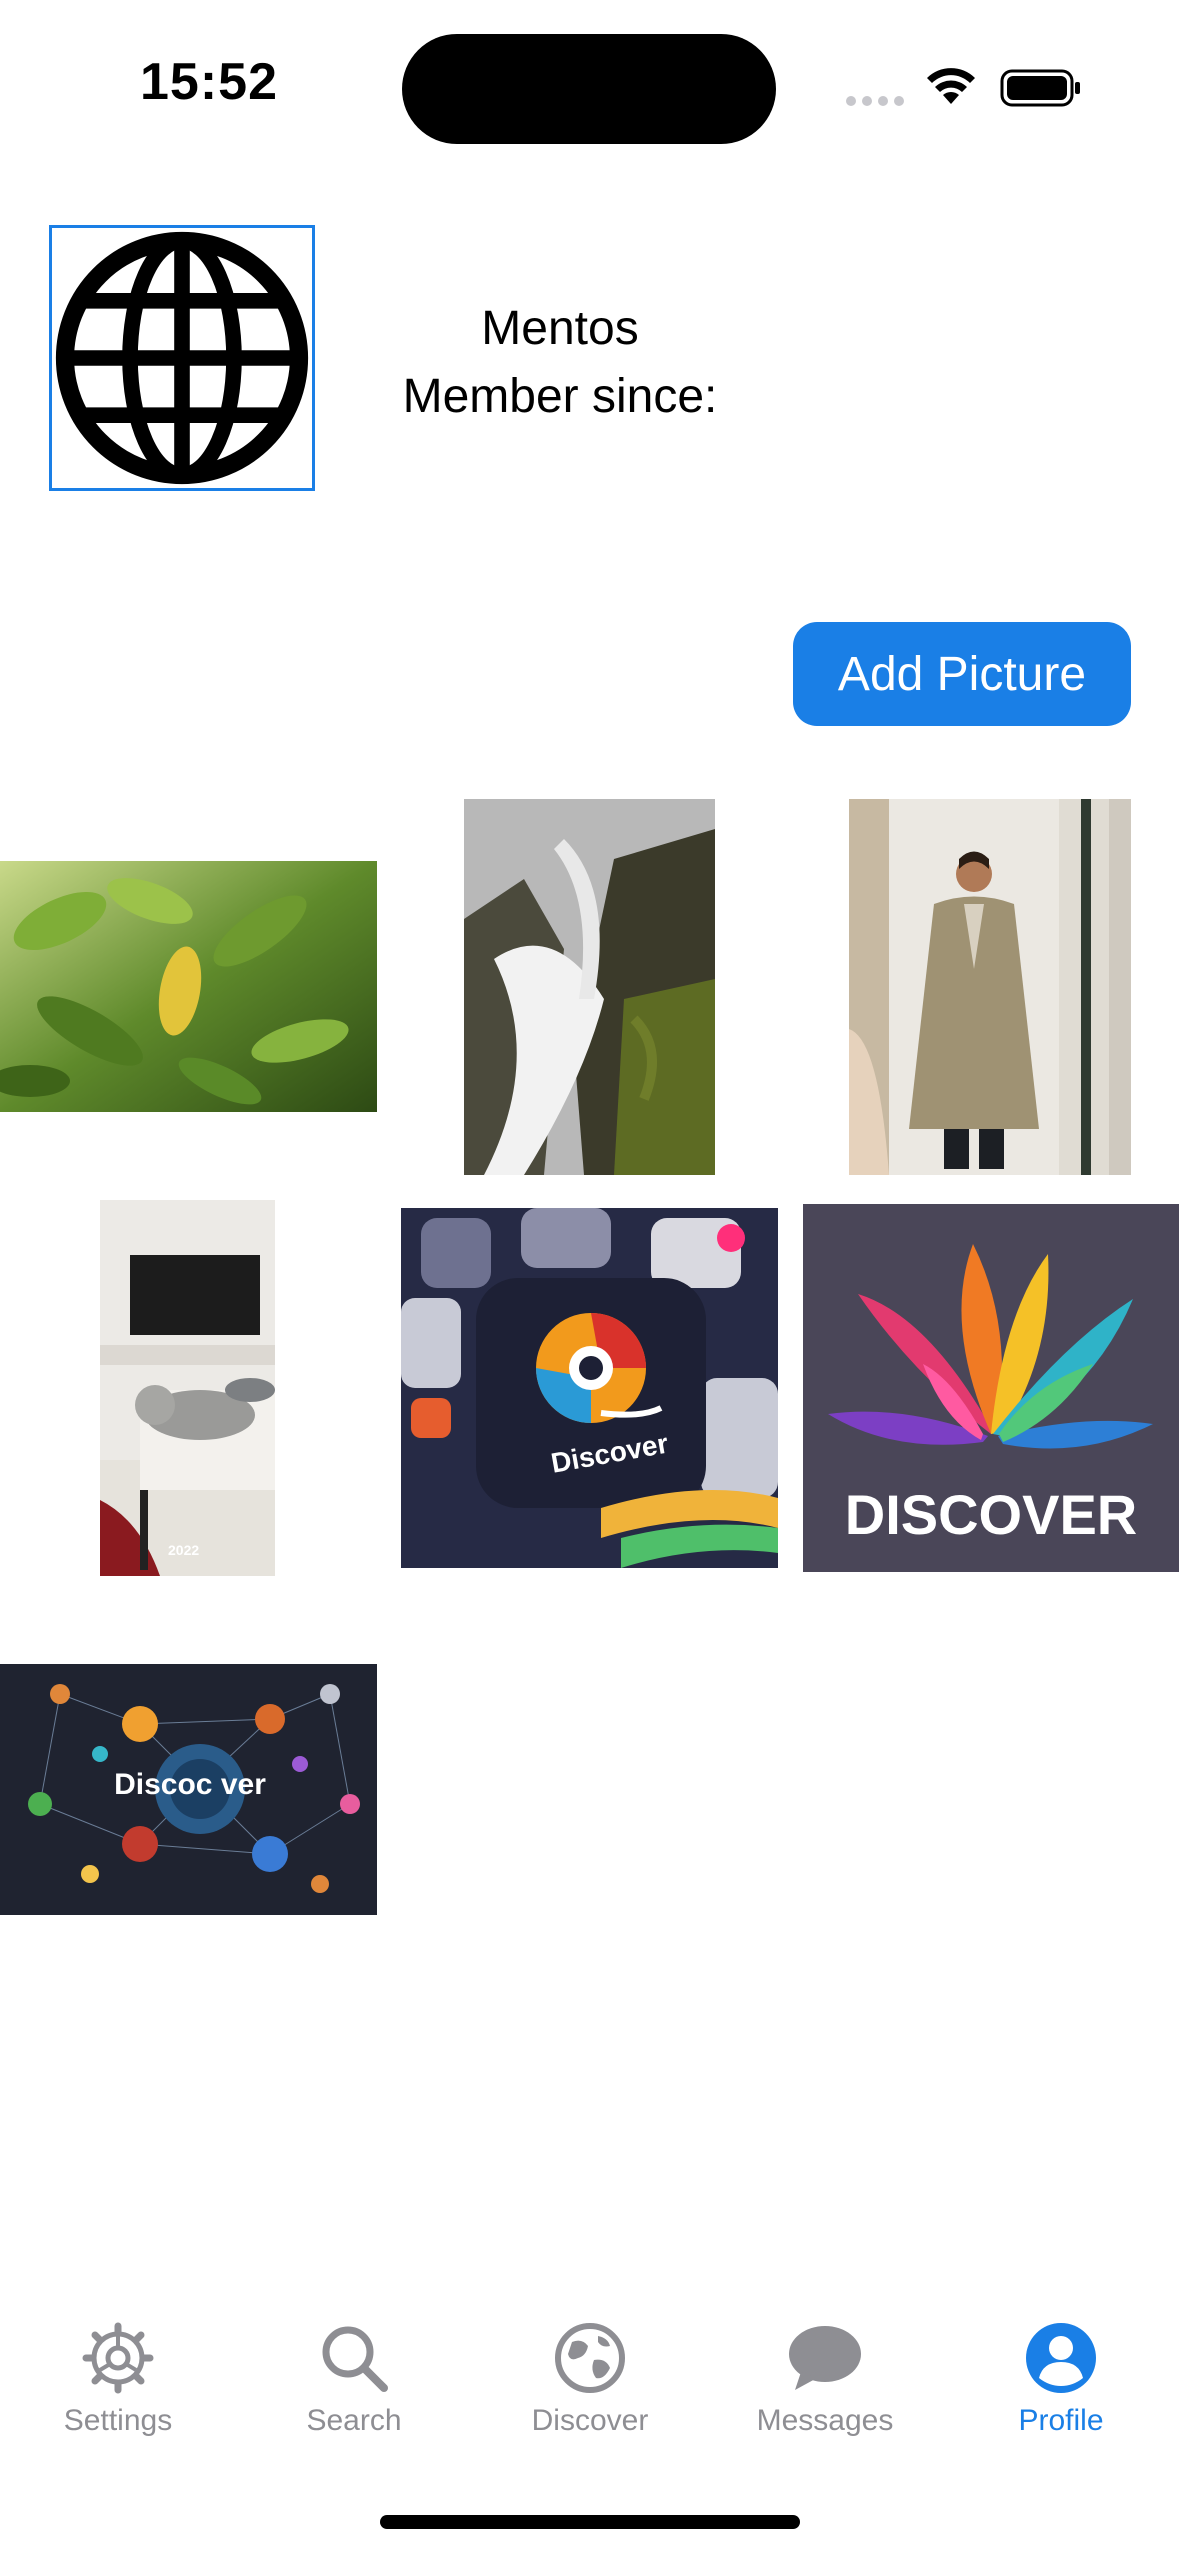 This screenshot has height=2556, width=1179. I want to click on tab-profile: Profile, so click(1061, 2390).